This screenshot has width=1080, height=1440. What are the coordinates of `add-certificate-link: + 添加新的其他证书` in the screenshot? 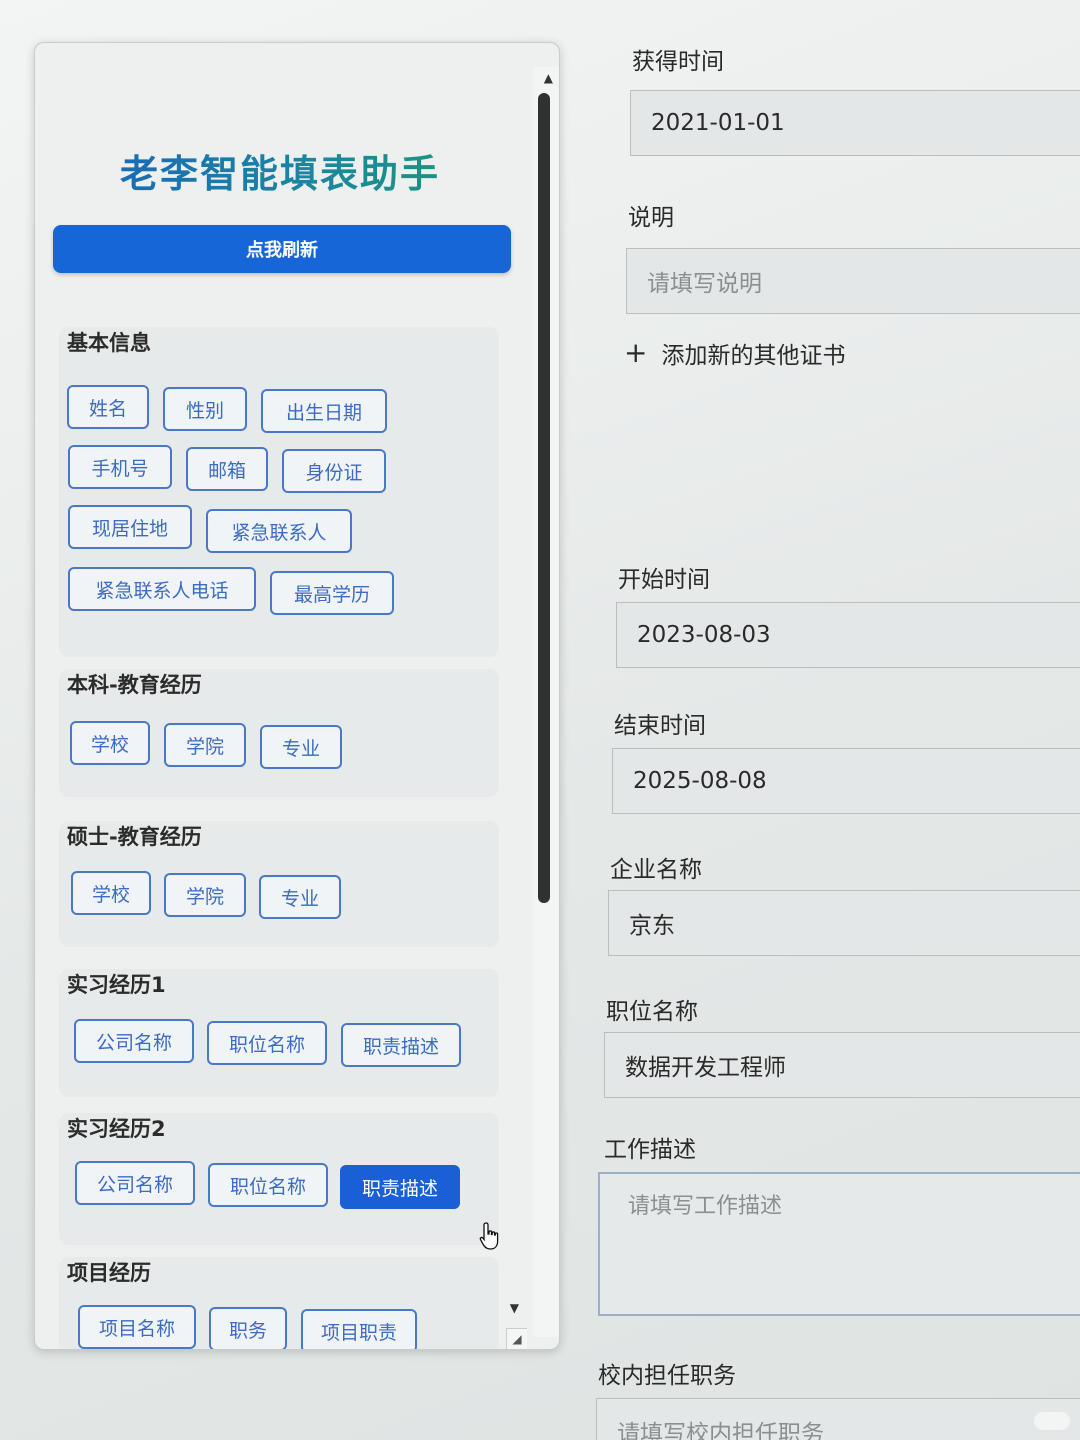 It's located at (734, 353).